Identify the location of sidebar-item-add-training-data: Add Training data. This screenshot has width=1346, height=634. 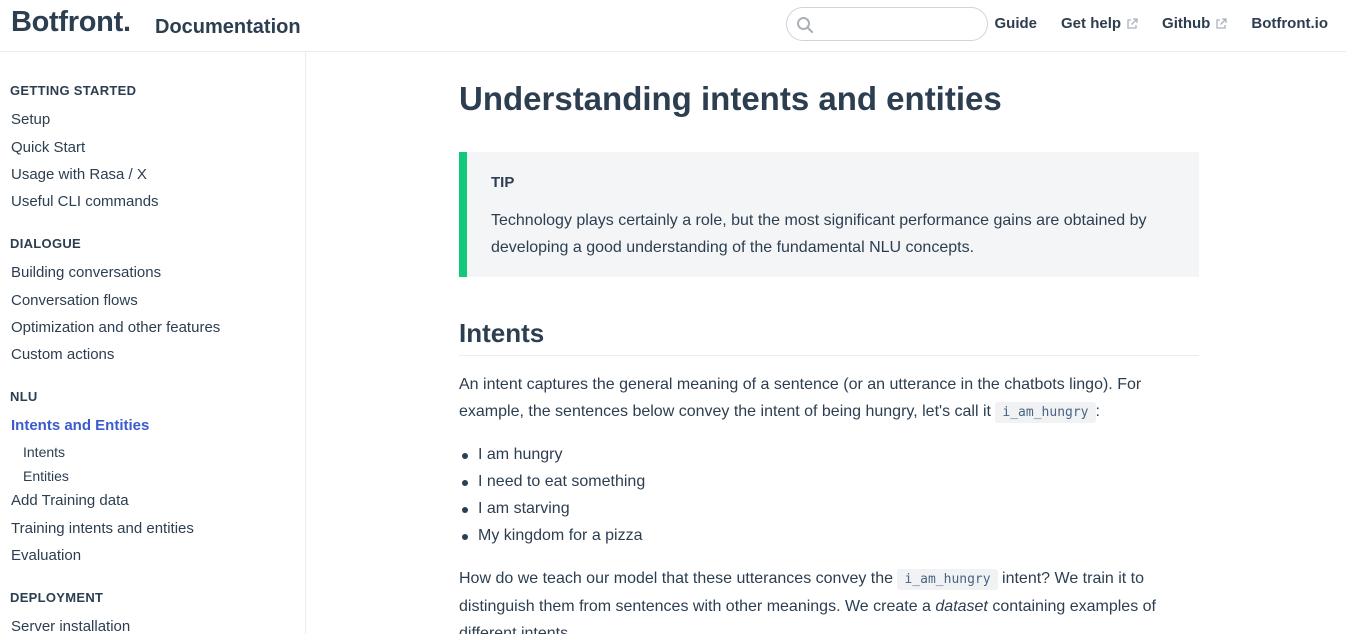
(70, 500).